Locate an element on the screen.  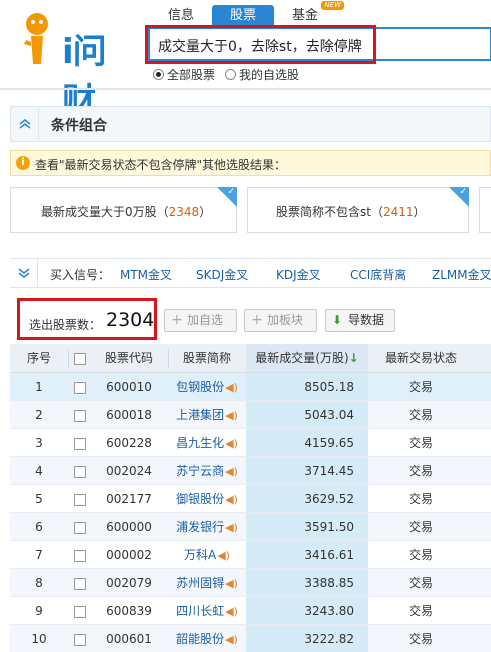
radio-all-stocks: 全部股票 is located at coordinates (184, 74).